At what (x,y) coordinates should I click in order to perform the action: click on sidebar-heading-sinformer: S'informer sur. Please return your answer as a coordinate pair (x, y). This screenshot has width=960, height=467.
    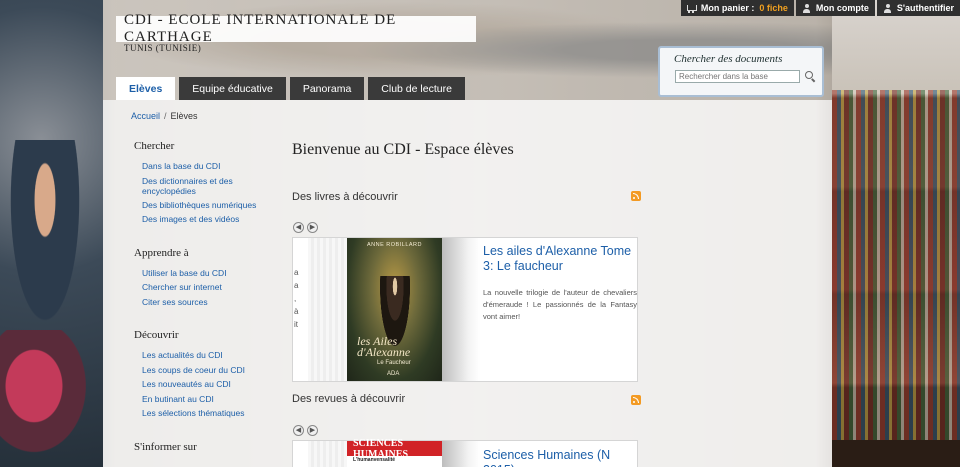
    Looking at the image, I should click on (165, 446).